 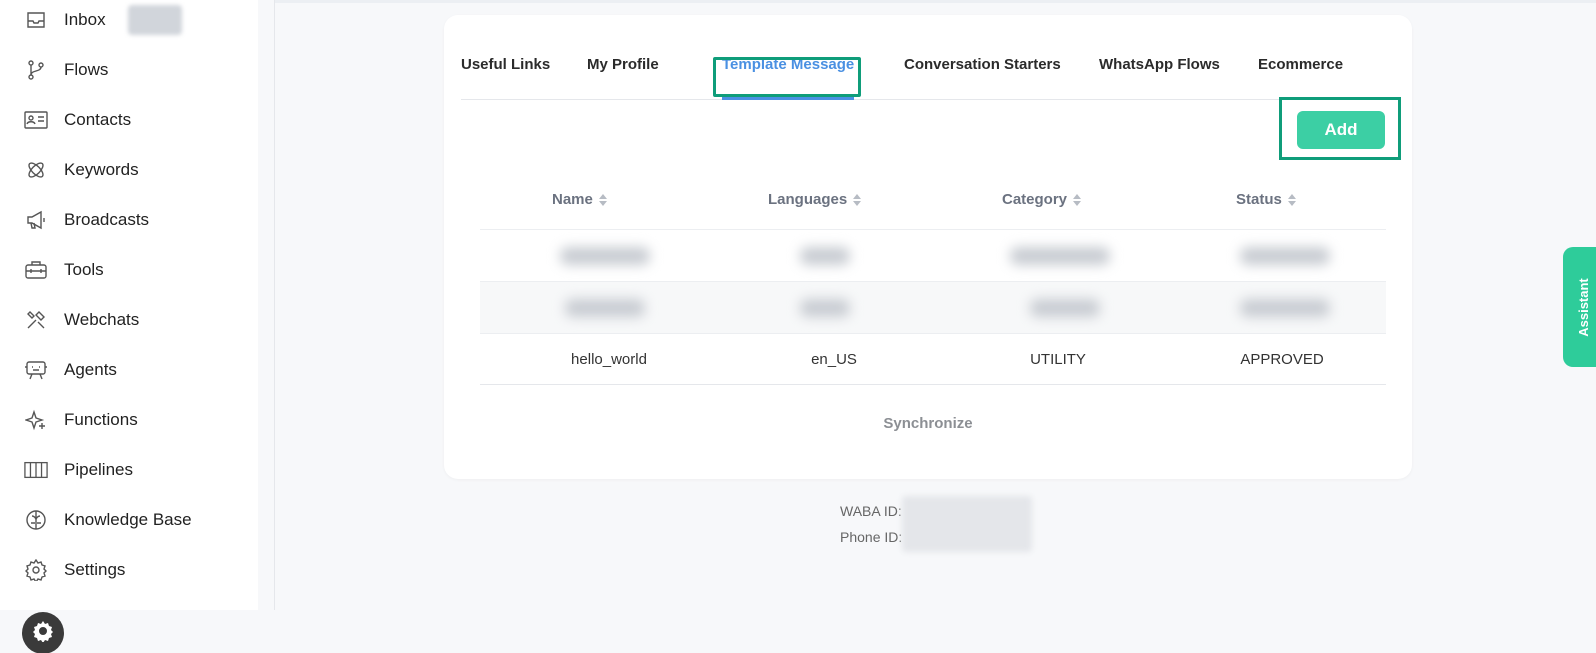 What do you see at coordinates (107, 219) in the screenshot?
I see `sidebar-item-label: Broadcasts` at bounding box center [107, 219].